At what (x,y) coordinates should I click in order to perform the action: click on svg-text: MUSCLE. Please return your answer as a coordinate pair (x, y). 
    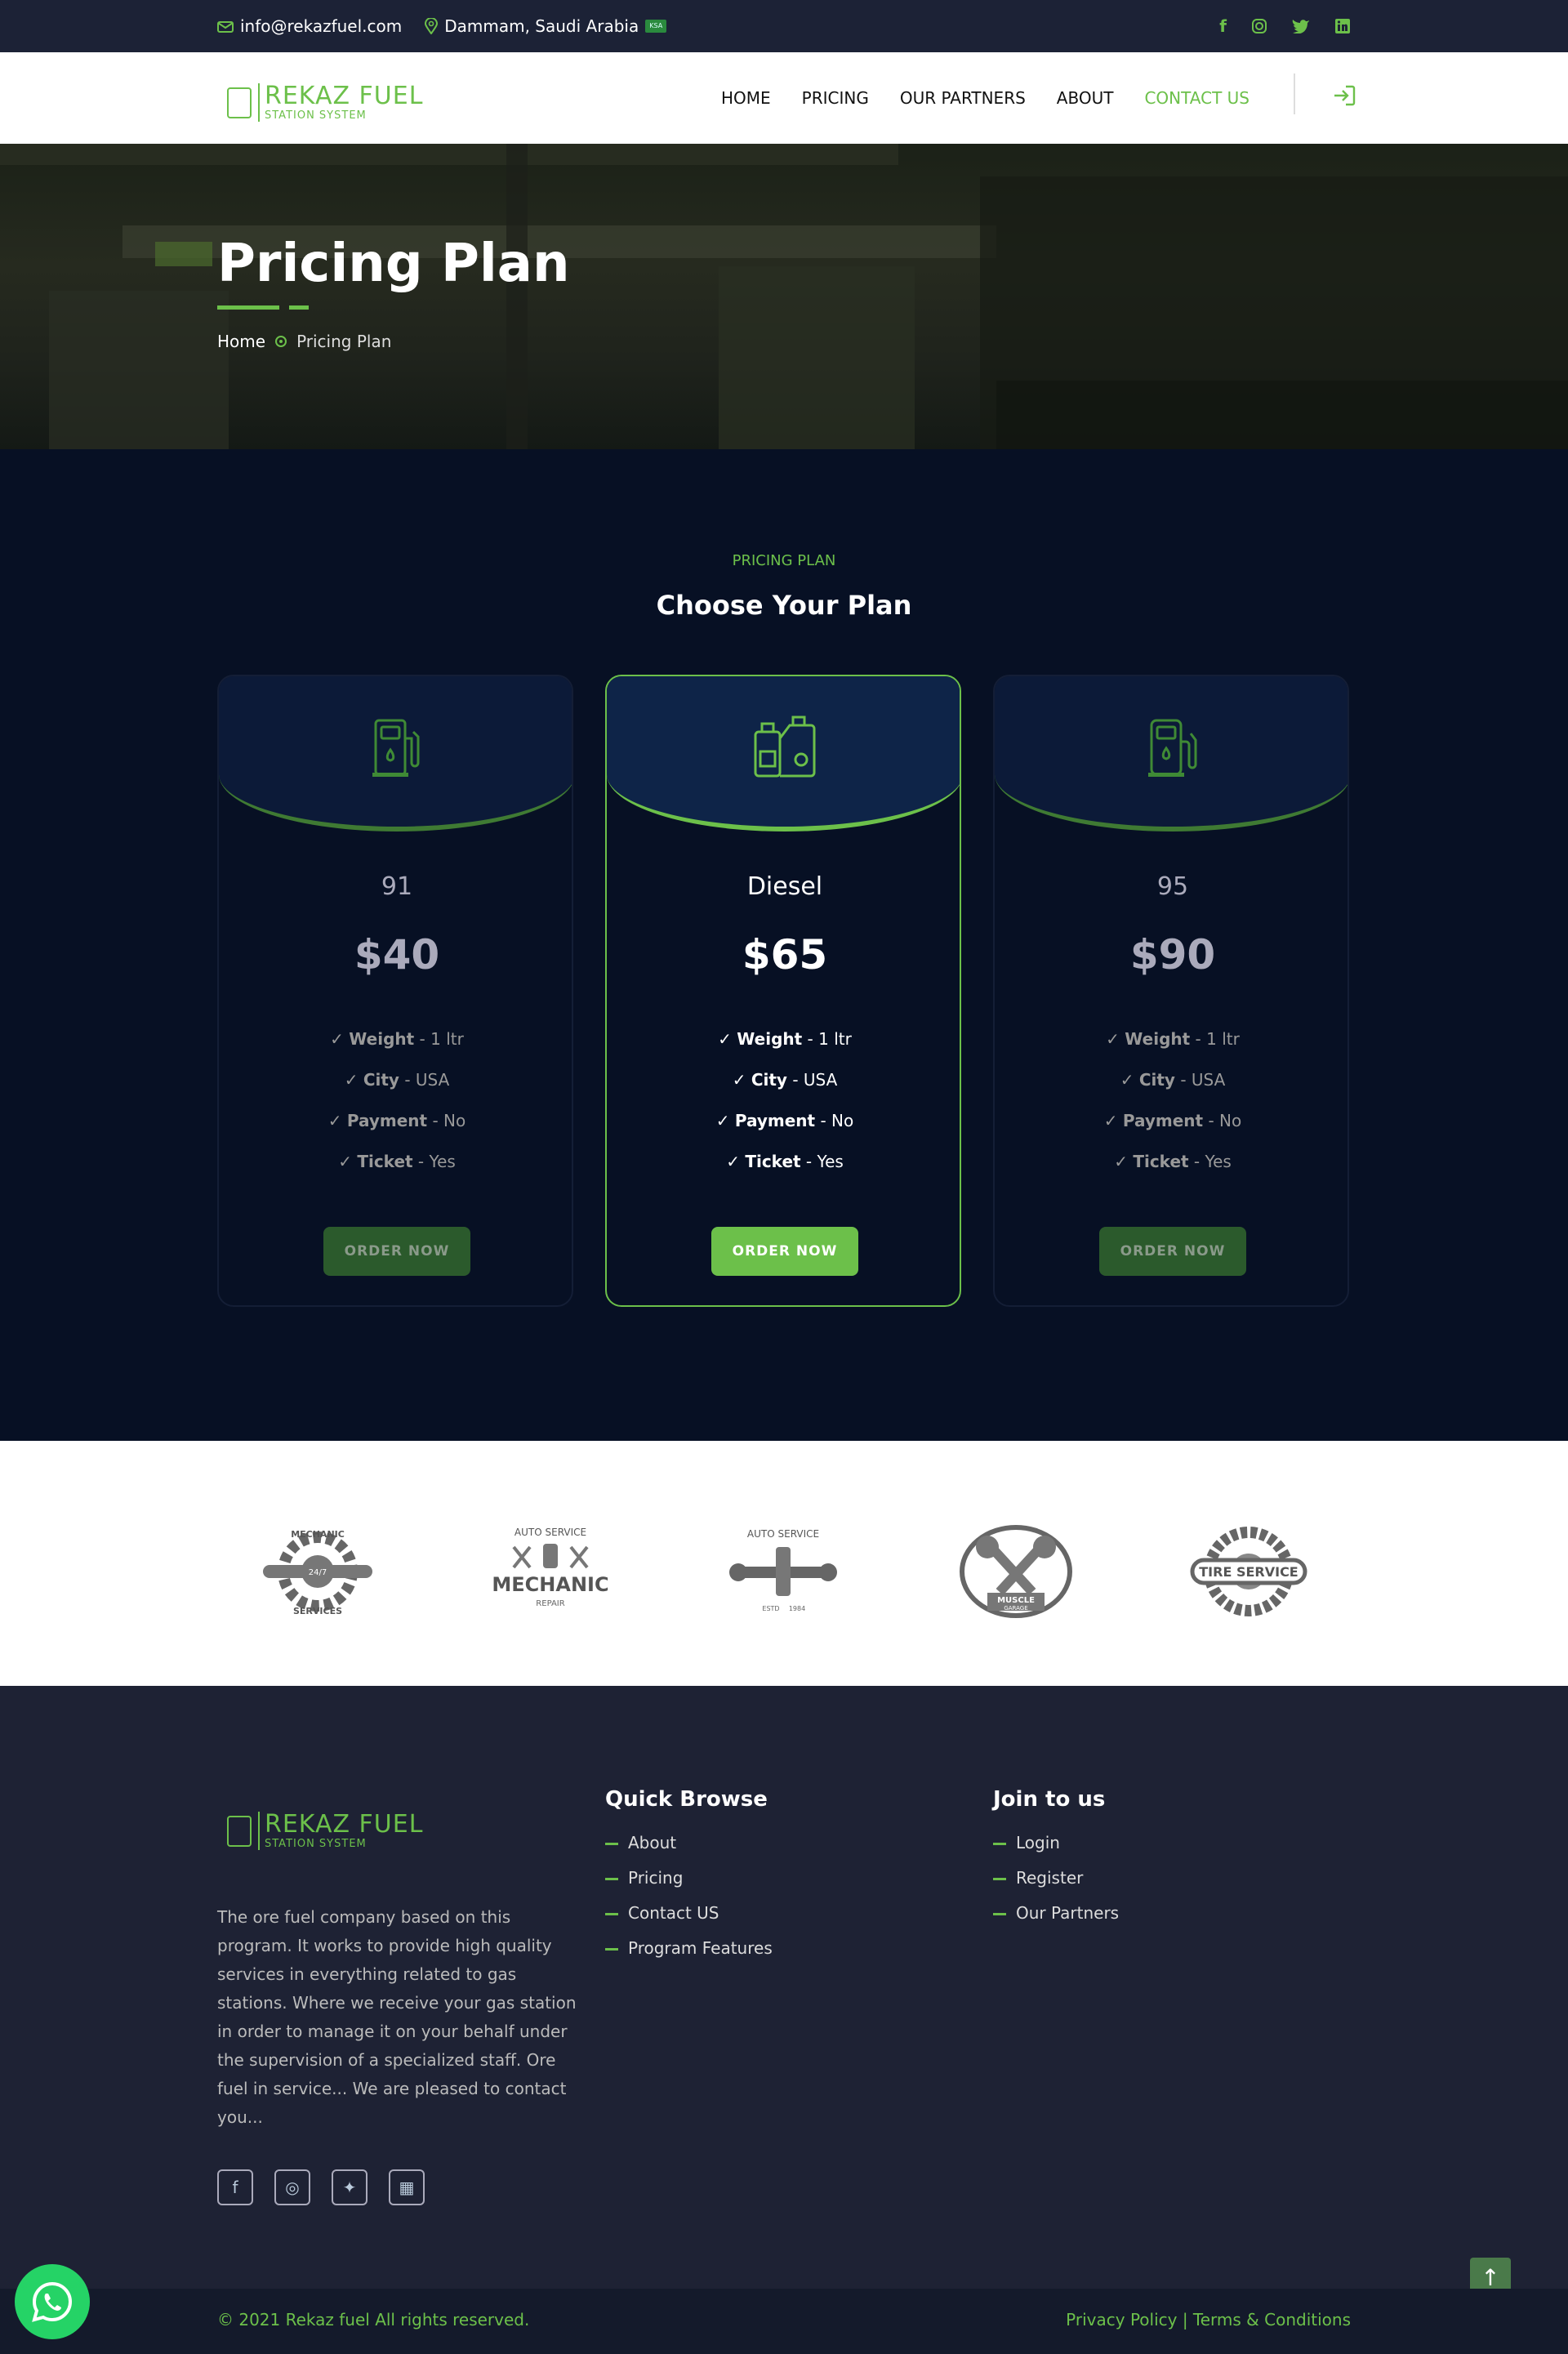
    Looking at the image, I should click on (1016, 1601).